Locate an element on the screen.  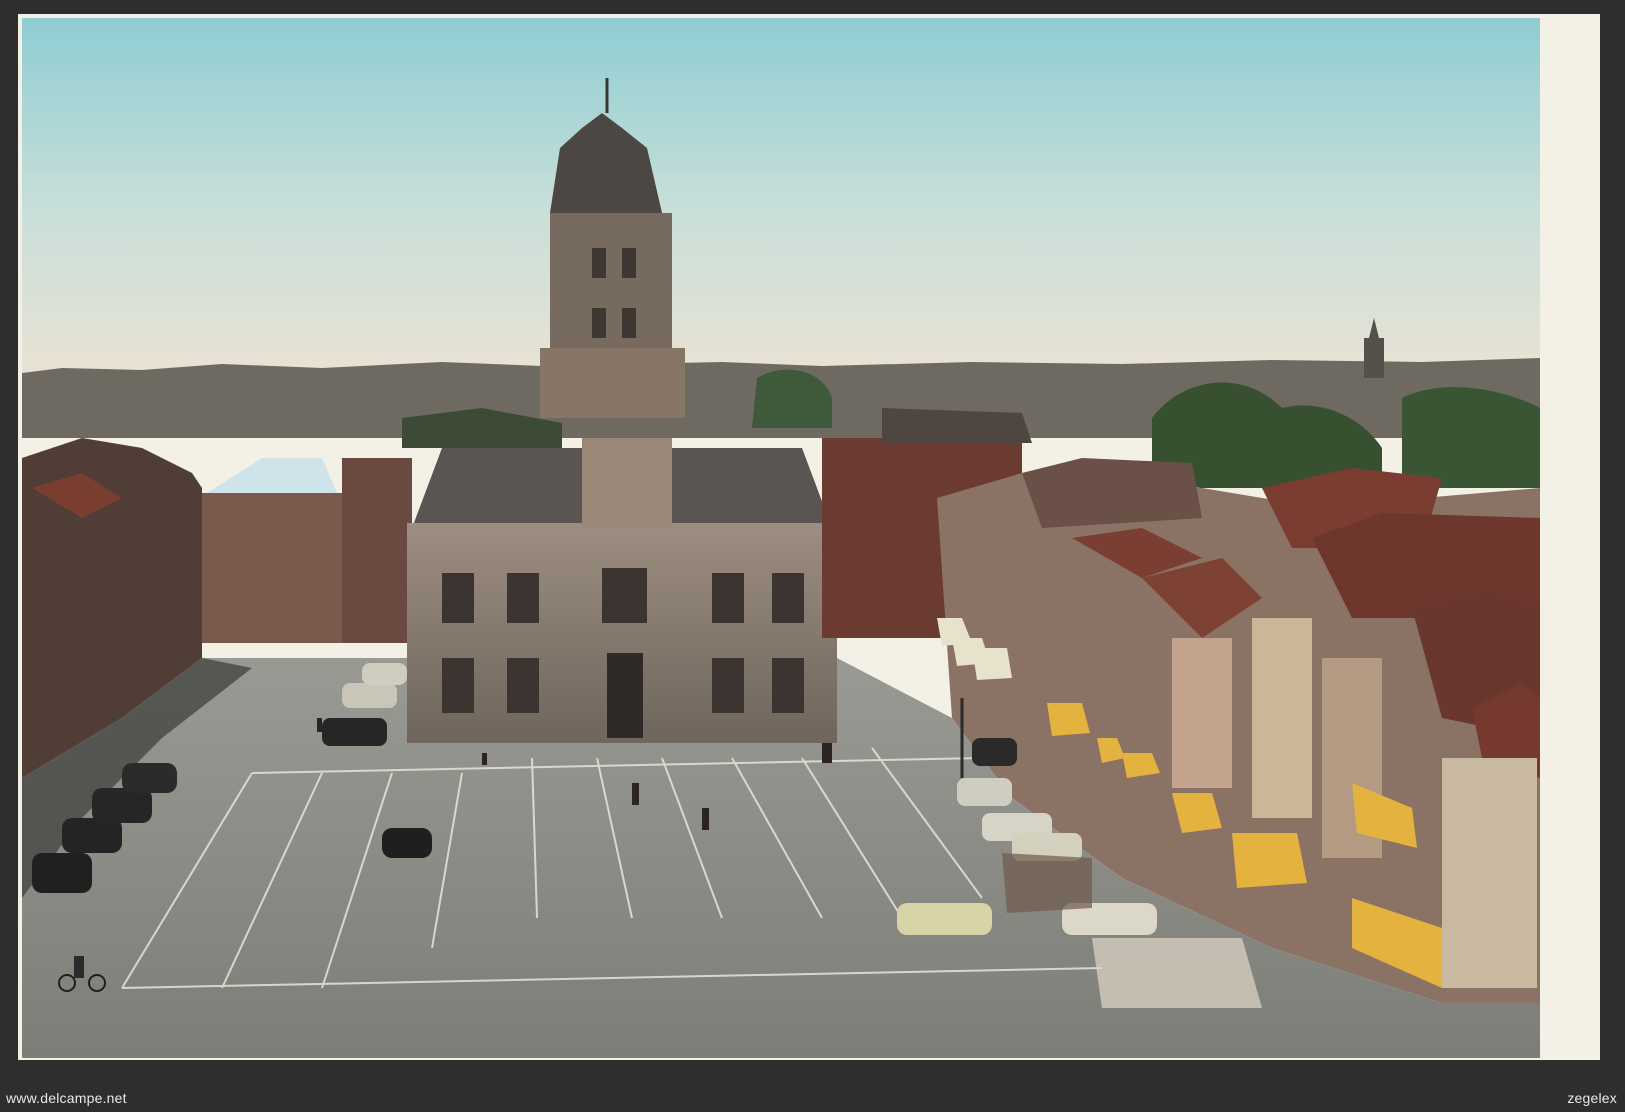
town-hall-door is located at coordinates (625, 695).